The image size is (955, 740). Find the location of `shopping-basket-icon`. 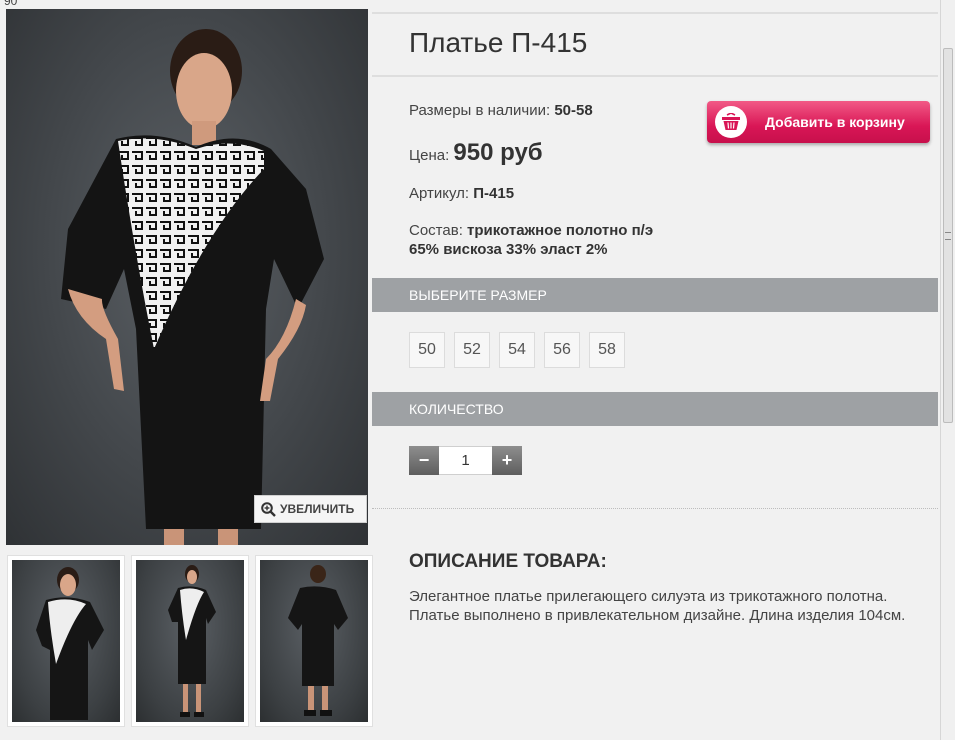

shopping-basket-icon is located at coordinates (731, 121).